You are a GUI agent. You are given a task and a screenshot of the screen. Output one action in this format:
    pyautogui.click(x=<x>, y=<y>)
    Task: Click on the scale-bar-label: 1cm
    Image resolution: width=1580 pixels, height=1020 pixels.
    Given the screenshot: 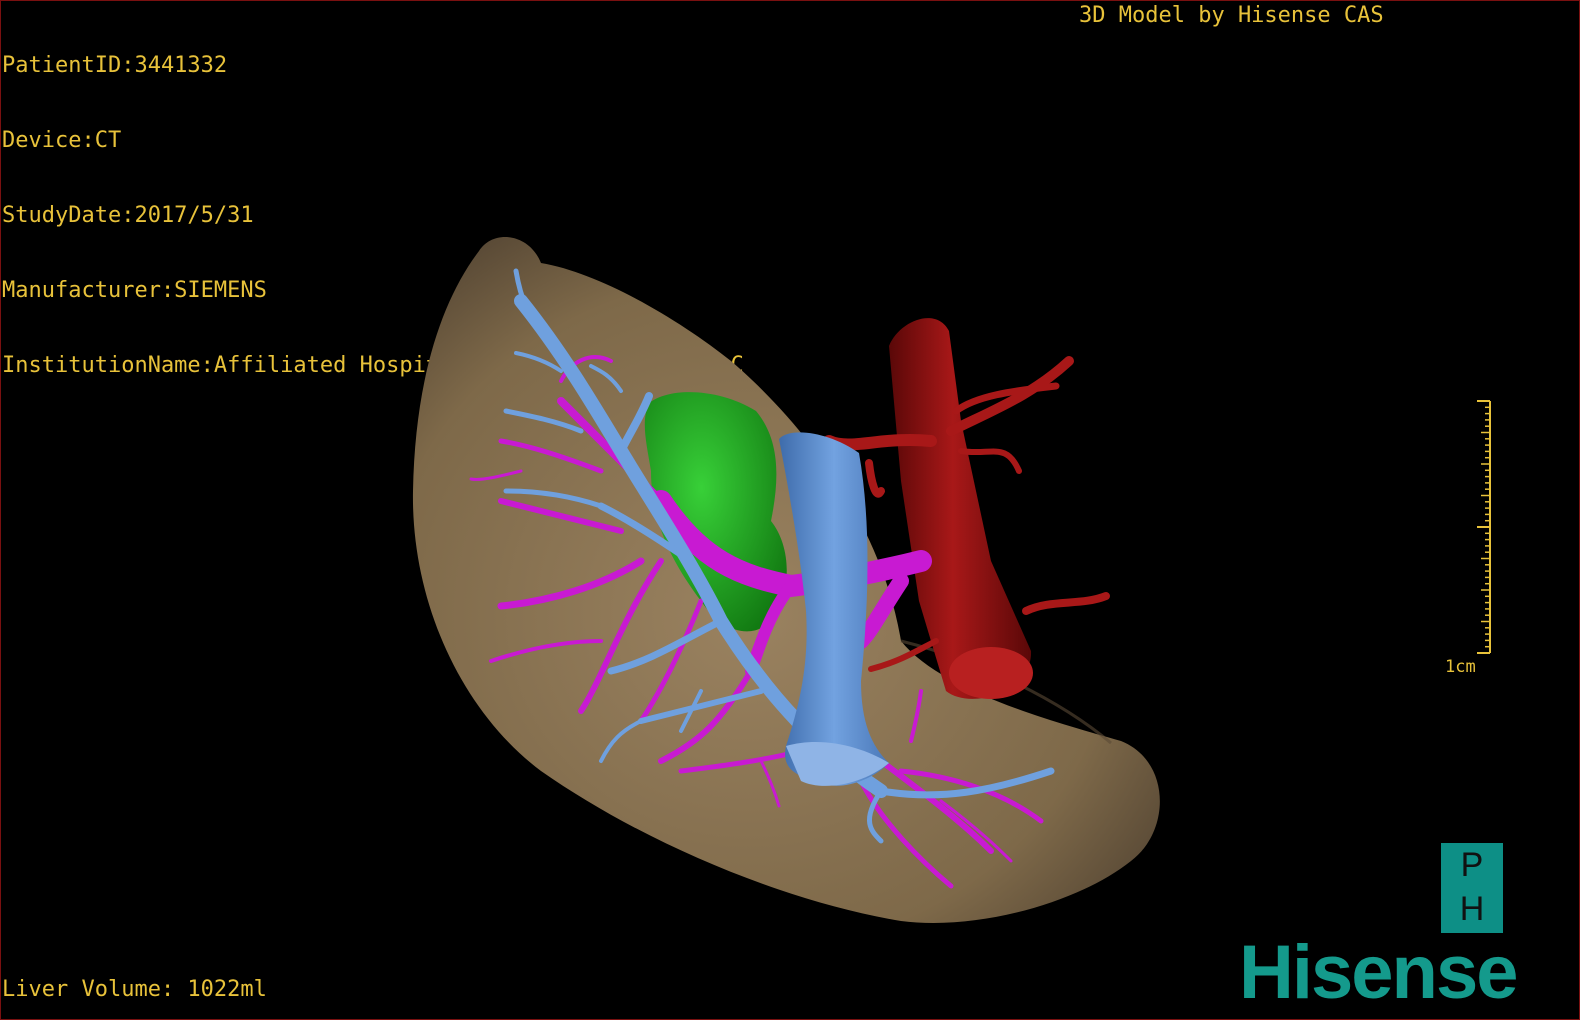 What is the action you would take?
    pyautogui.click(x=1460, y=667)
    